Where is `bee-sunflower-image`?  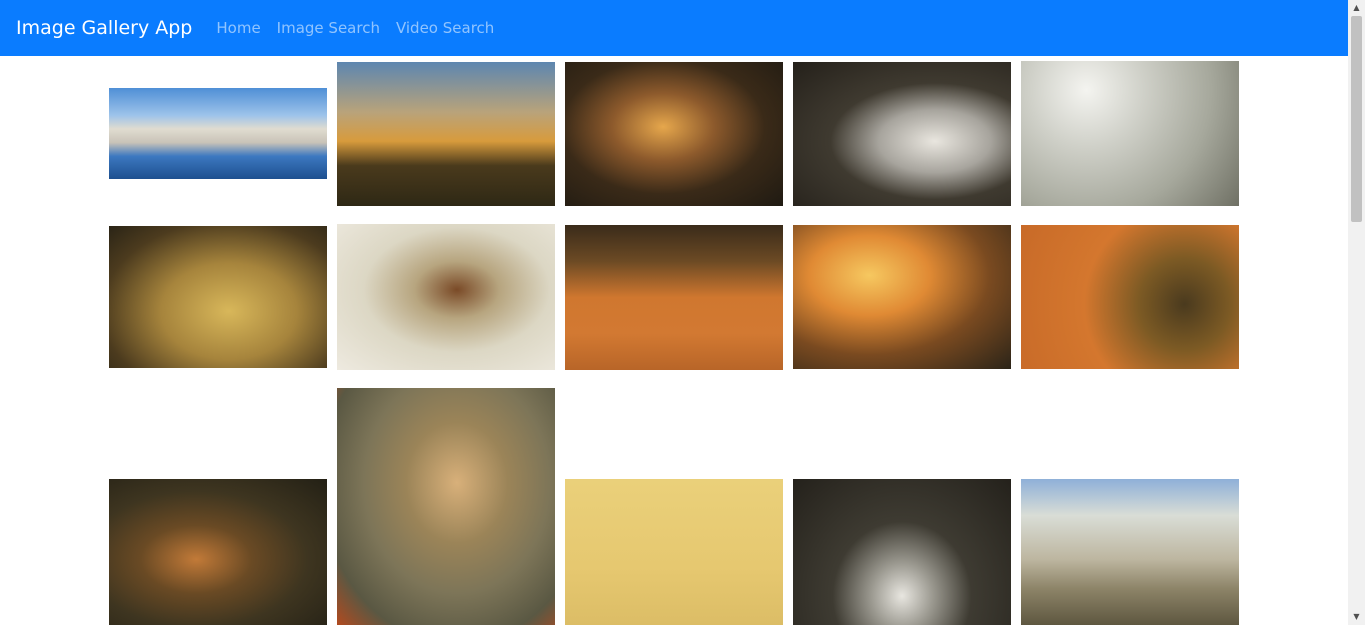
bee-sunflower-image is located at coordinates (1130, 297).